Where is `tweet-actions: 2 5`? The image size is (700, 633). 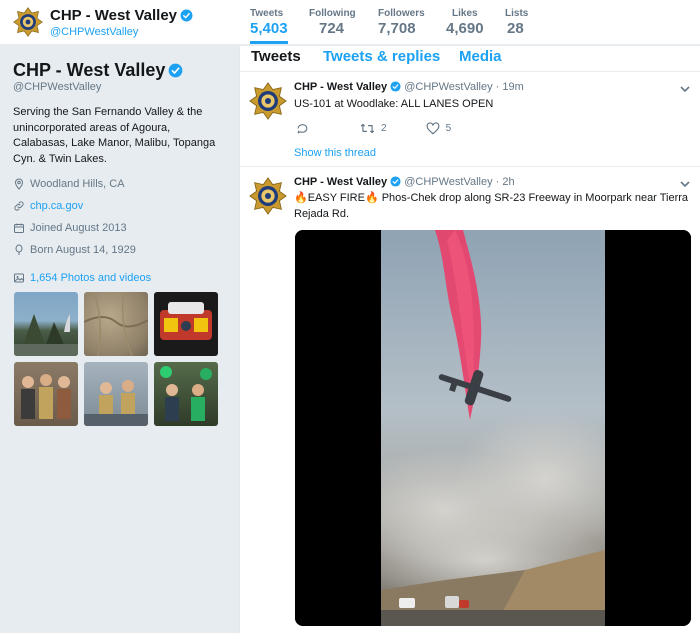
tweet-actions: 2 5 is located at coordinates (373, 128).